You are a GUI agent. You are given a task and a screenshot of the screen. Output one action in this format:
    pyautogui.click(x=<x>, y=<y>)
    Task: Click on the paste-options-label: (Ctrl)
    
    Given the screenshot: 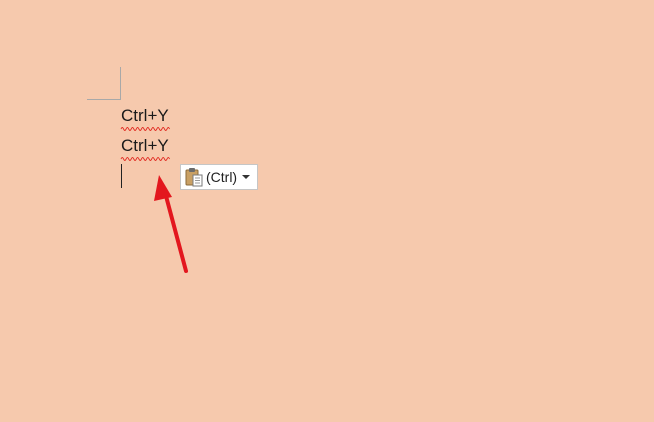 What is the action you would take?
    pyautogui.click(x=222, y=177)
    